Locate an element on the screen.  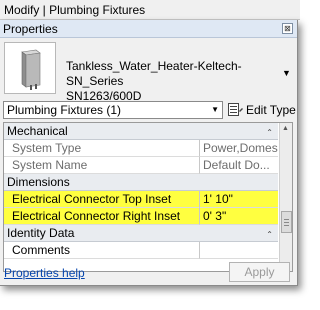
property-name: Comments is located at coordinates (102, 250).